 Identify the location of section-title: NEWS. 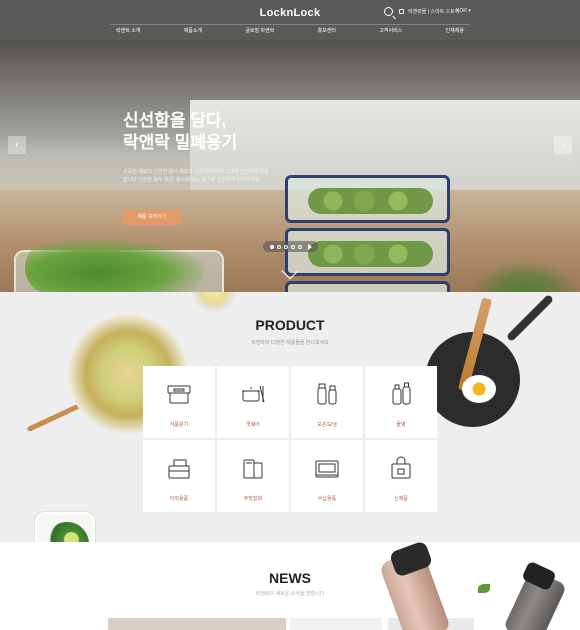
(290, 578).